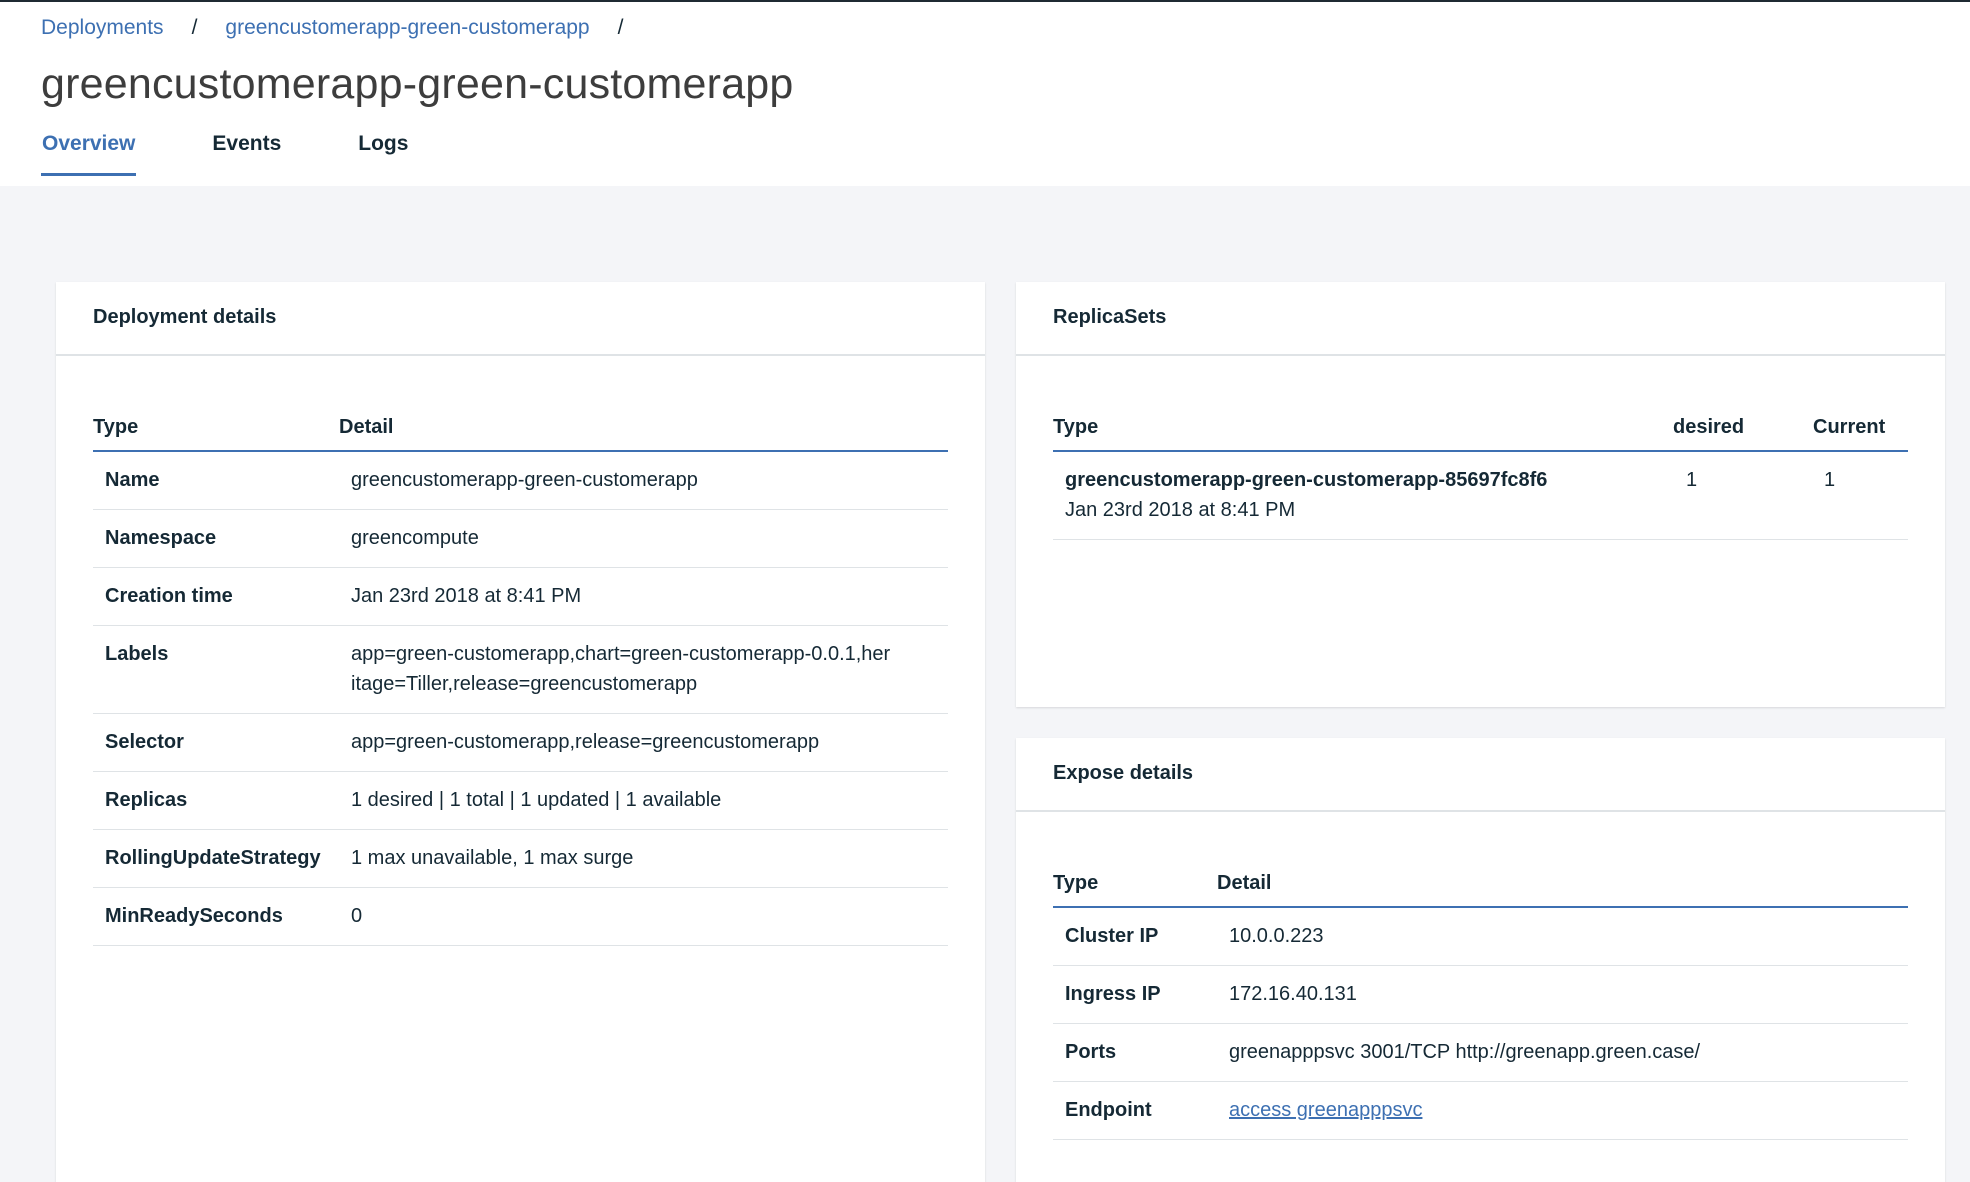 The height and width of the screenshot is (1182, 1970). I want to click on tab-bar: Overview Events Logs, so click(262, 153).